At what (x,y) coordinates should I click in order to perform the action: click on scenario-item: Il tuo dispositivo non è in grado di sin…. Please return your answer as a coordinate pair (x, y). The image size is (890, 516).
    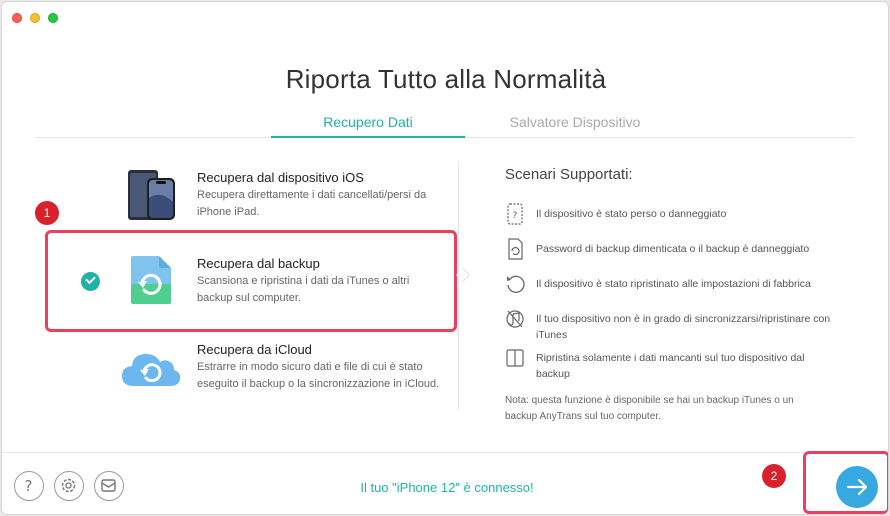
    Looking at the image, I should click on (670, 326).